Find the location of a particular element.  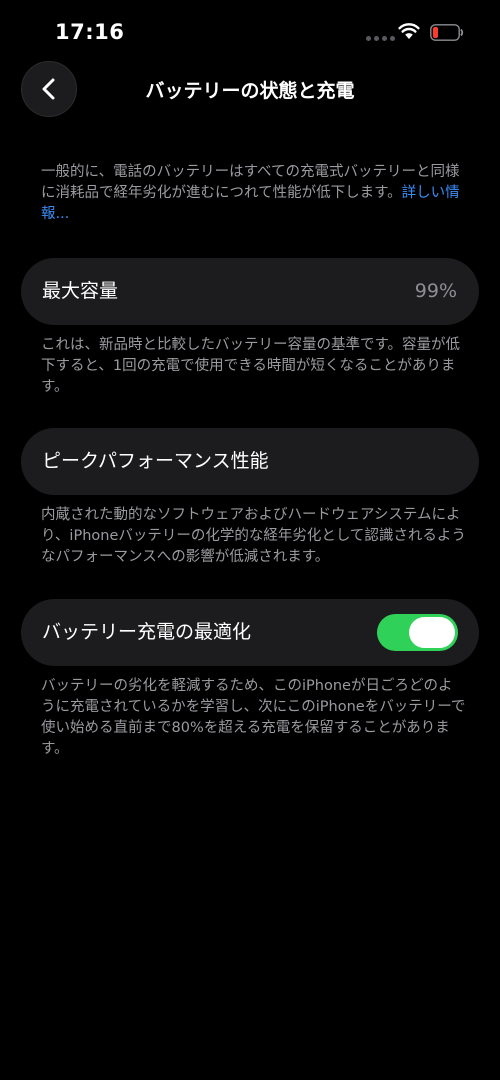

cellular-signal-icon is located at coordinates (380, 38).